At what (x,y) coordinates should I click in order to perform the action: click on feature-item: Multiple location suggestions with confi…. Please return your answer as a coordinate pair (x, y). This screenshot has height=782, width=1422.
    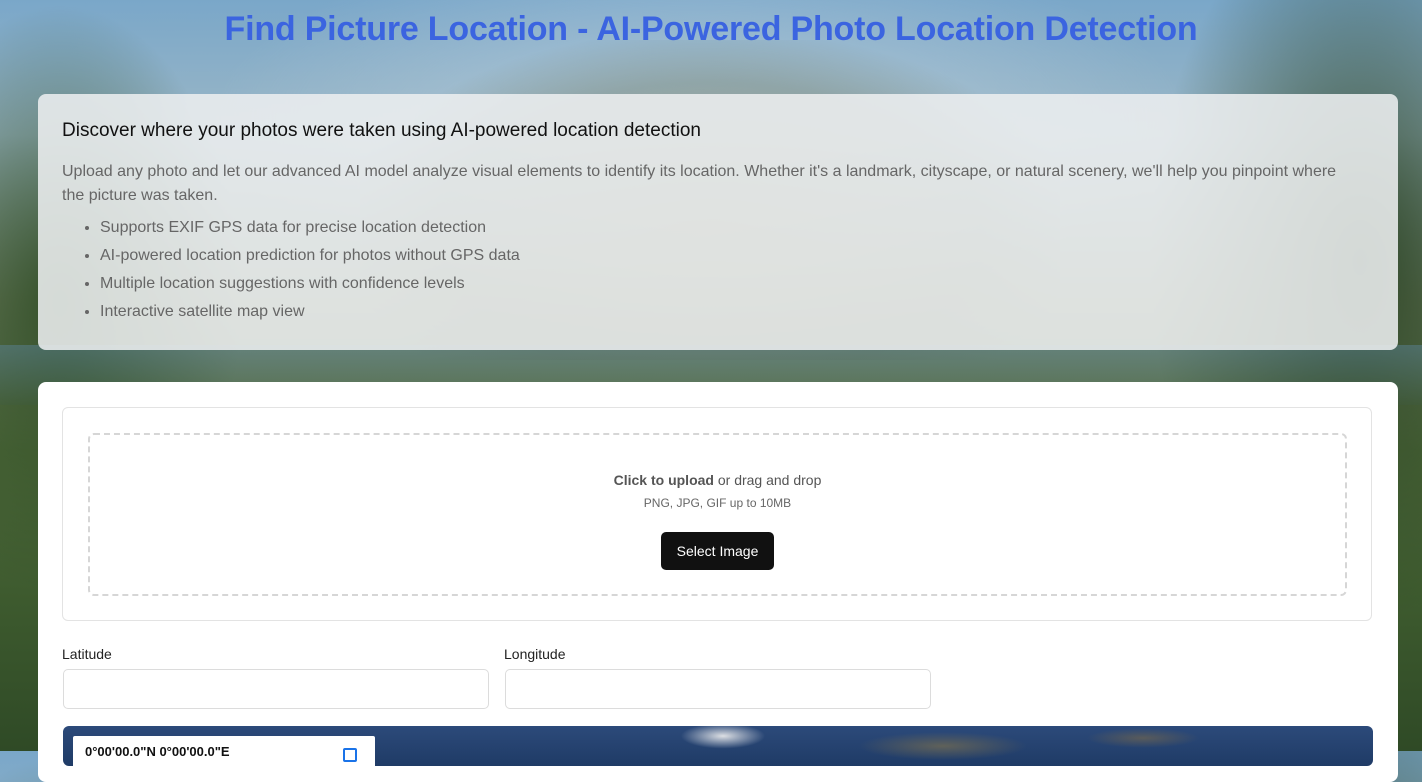
    Looking at the image, I should click on (737, 284).